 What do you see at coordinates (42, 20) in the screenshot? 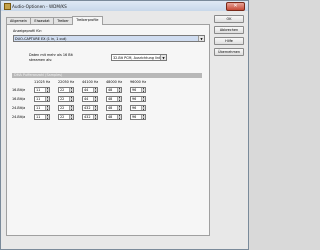
I see `tab-eiwasdat: Eiwasdat` at bounding box center [42, 20].